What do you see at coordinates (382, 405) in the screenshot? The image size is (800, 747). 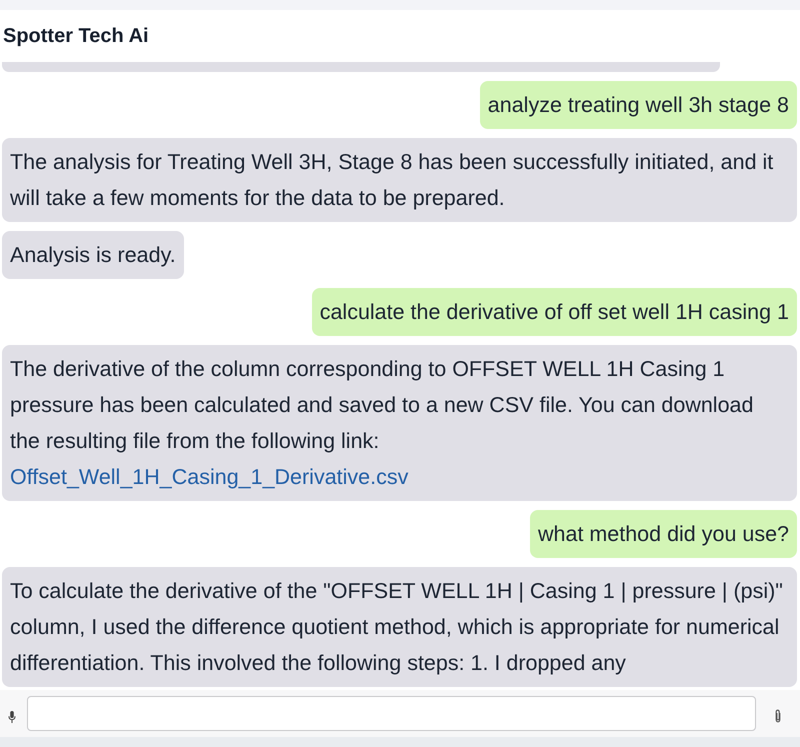 I see `message-text: The derivative of the column corresponding to OFFSET WELL 1H Casing 1 pressure has been calculated and saved to a new CSV file. You can download the resulting file from the following link:` at bounding box center [382, 405].